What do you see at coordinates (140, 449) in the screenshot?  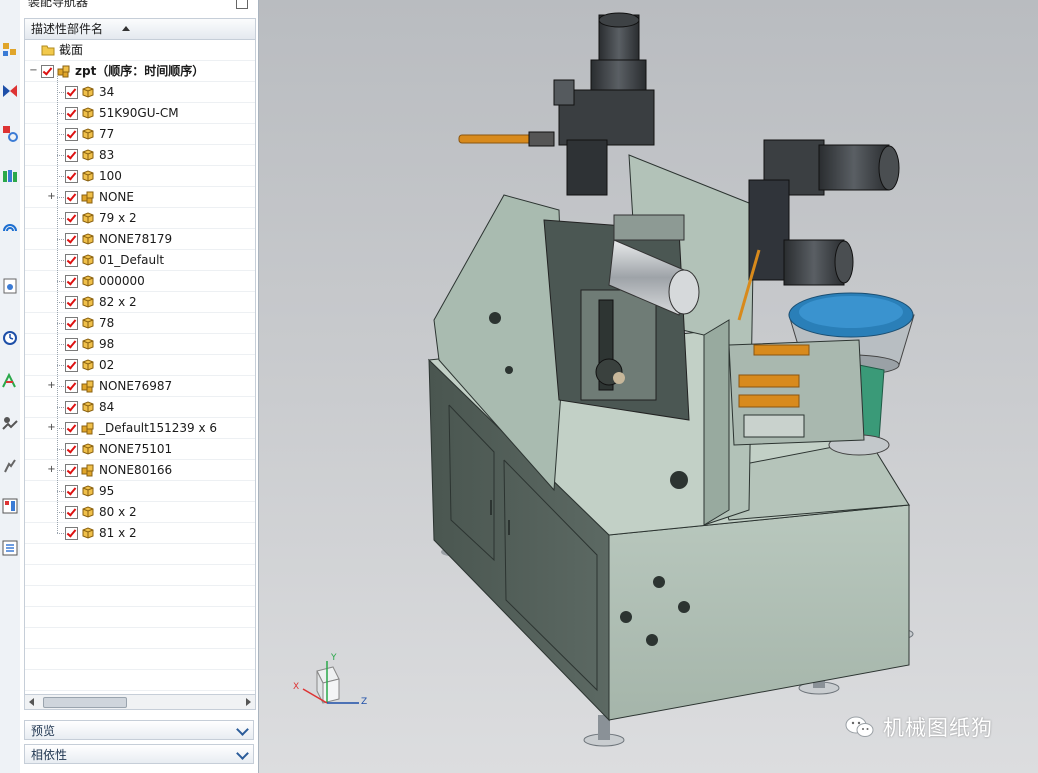 I see `tree-row: NONE75101` at bounding box center [140, 449].